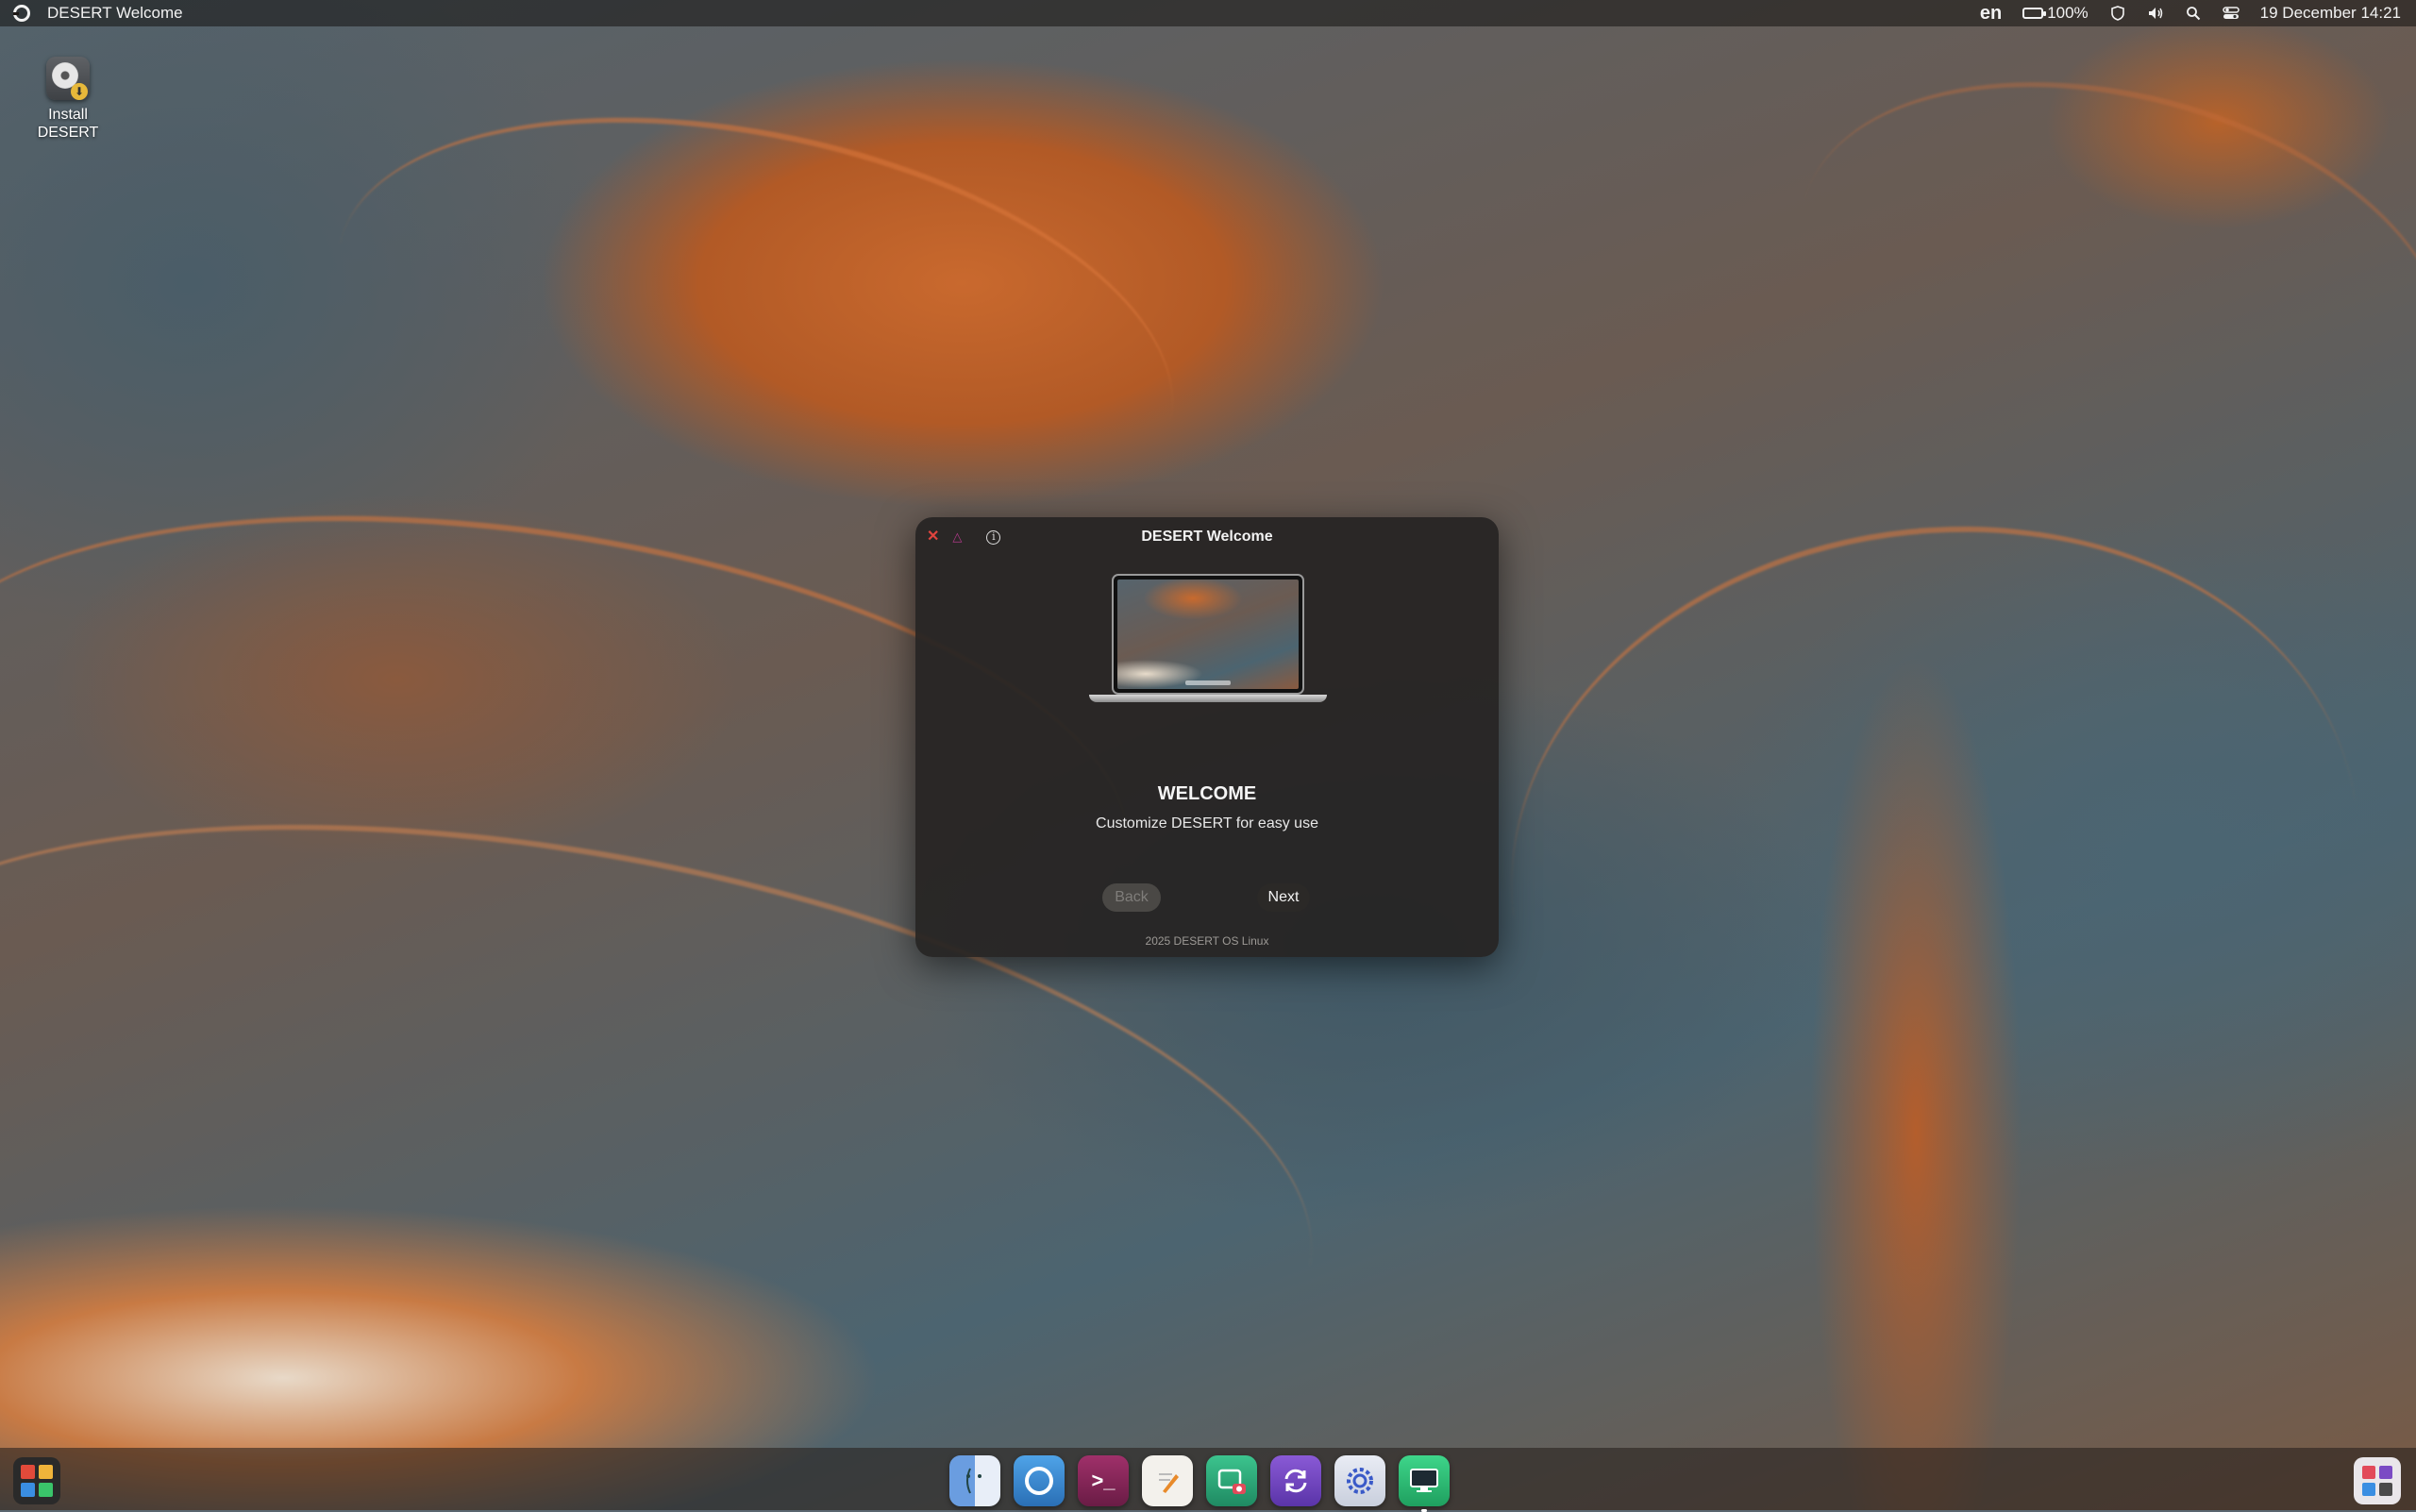 The height and width of the screenshot is (1512, 2416). What do you see at coordinates (2331, 13) in the screenshot?
I see `clock: 19 December 14:21` at bounding box center [2331, 13].